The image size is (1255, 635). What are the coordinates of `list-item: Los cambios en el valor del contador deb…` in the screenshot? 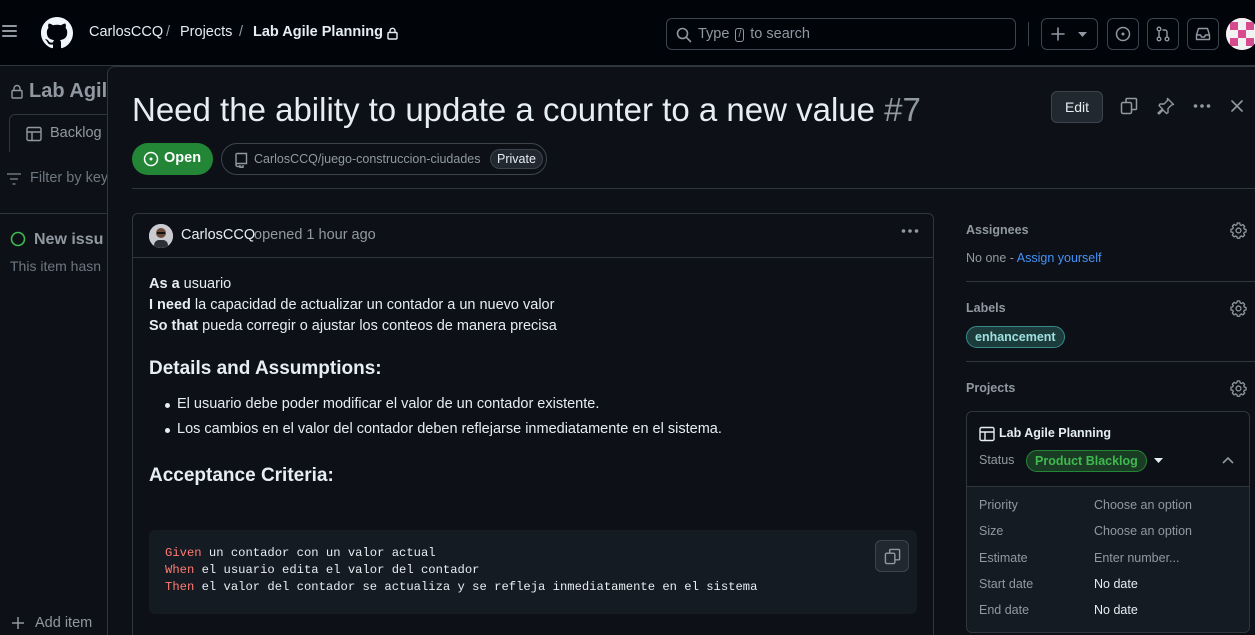 It's located at (534, 429).